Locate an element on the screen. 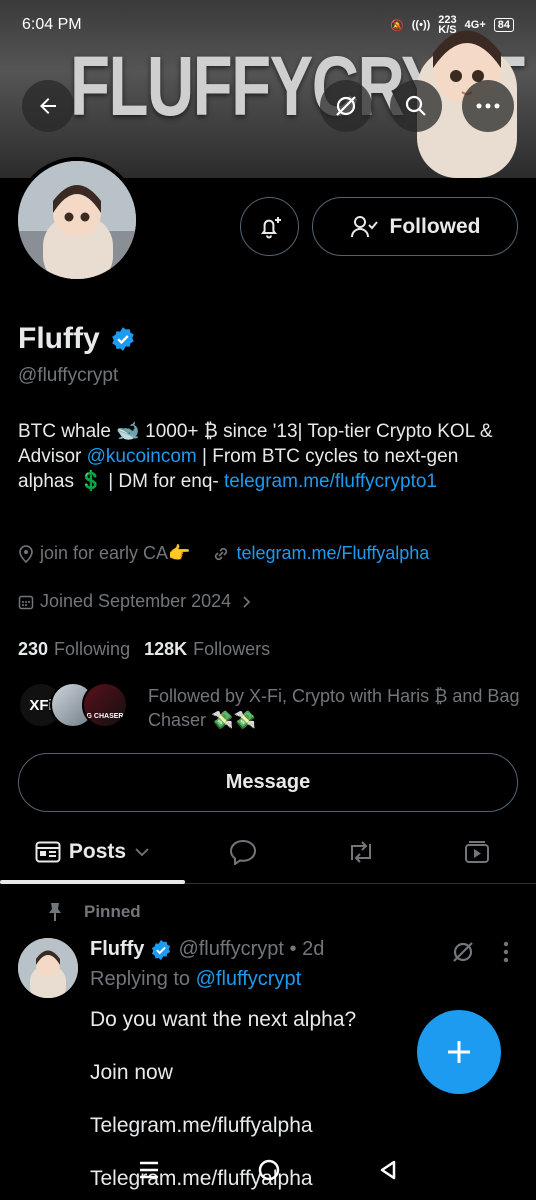 The height and width of the screenshot is (1200, 536). handle: @fluffycrypt is located at coordinates (68, 375).